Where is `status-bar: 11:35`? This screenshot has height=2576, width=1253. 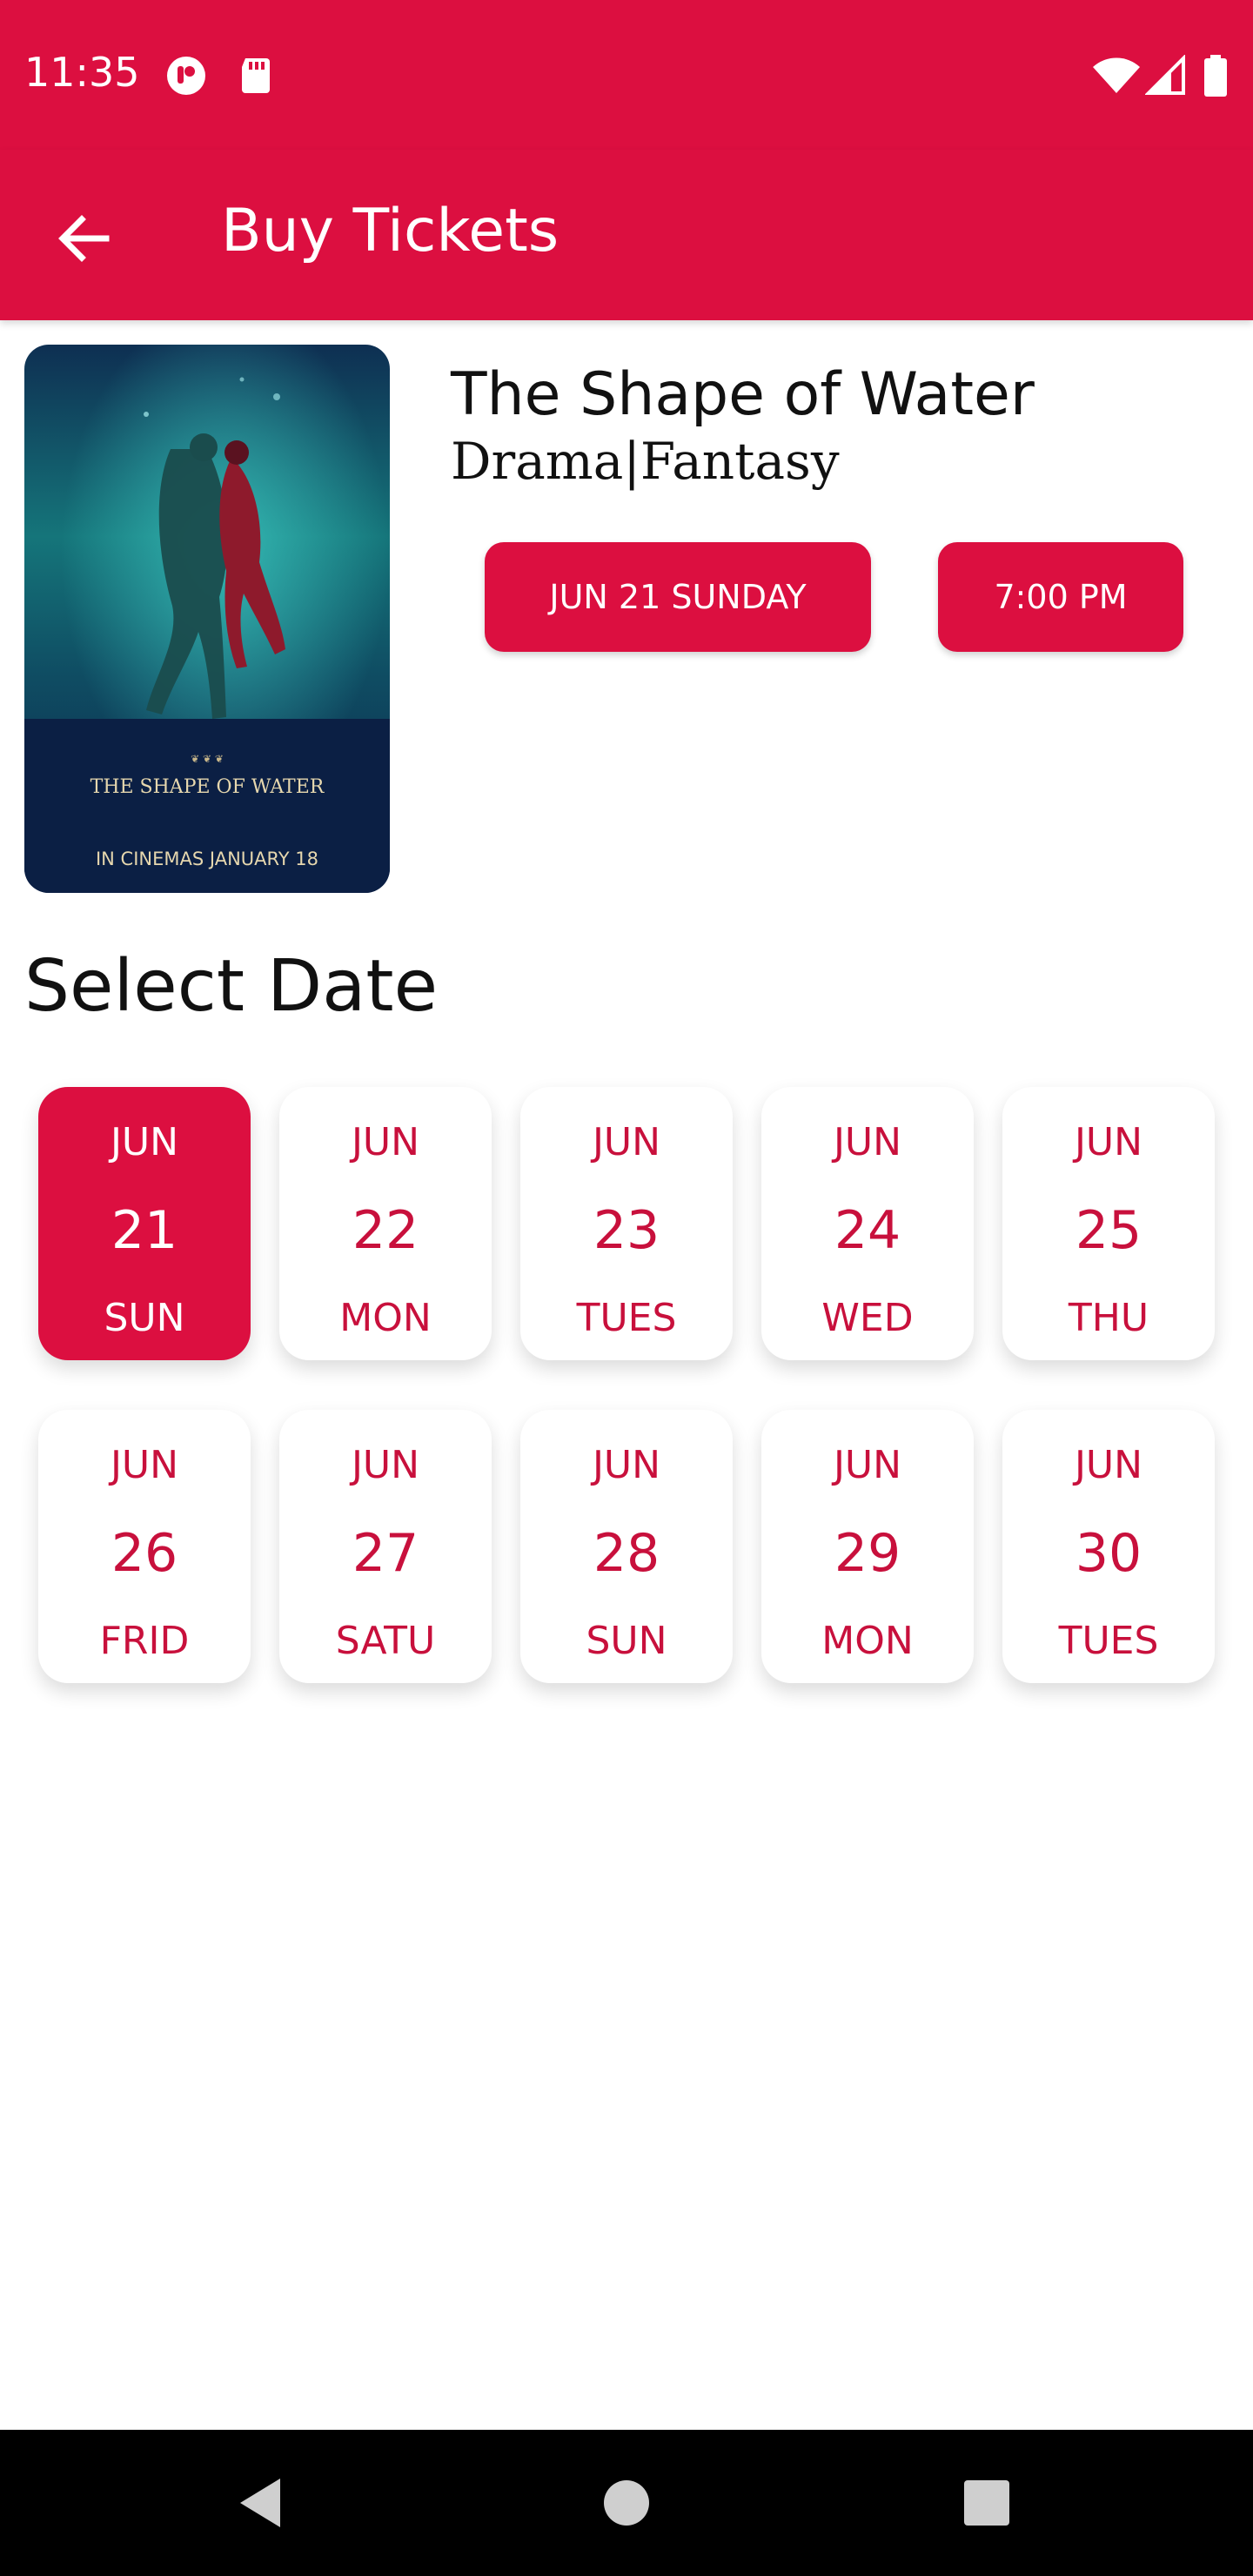
status-bar: 11:35 is located at coordinates (626, 75).